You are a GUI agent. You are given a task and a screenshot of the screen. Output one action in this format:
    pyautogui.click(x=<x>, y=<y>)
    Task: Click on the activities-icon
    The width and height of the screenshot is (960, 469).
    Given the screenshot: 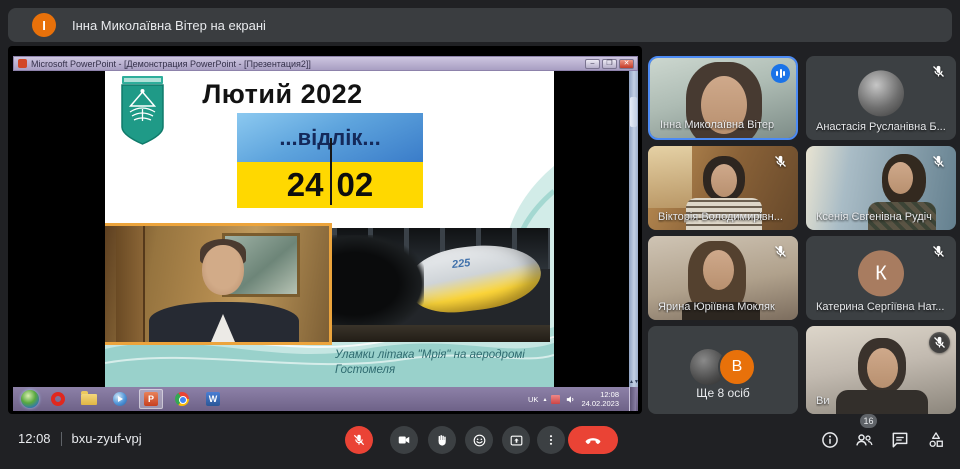 What is the action you would take?
    pyautogui.click(x=936, y=439)
    